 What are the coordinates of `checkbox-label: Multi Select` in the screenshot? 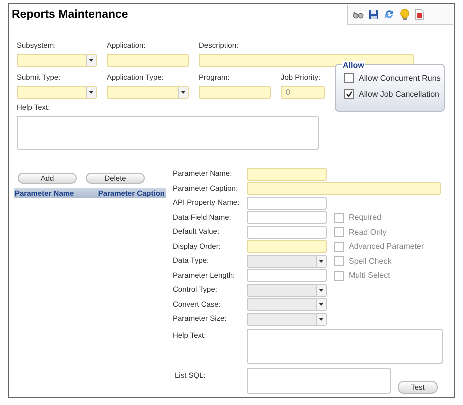 It's located at (369, 275).